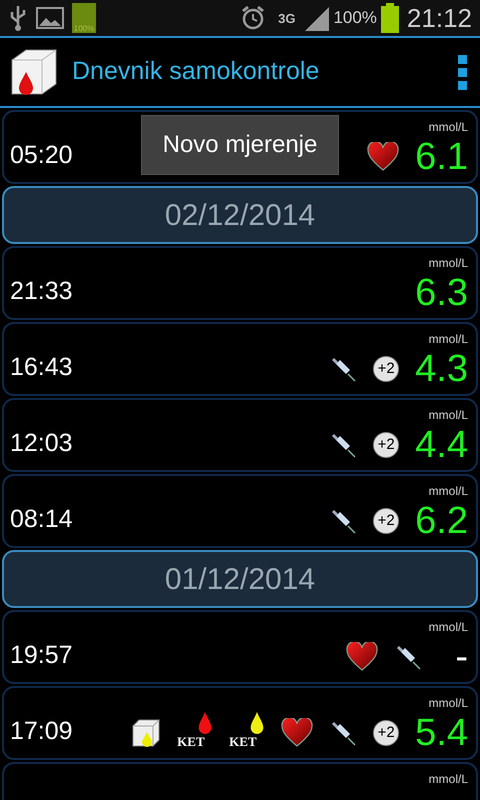 The width and height of the screenshot is (480, 800). What do you see at coordinates (240, 511) in the screenshot?
I see `reading-card: mmol/L 08:14 +2 6.2` at bounding box center [240, 511].